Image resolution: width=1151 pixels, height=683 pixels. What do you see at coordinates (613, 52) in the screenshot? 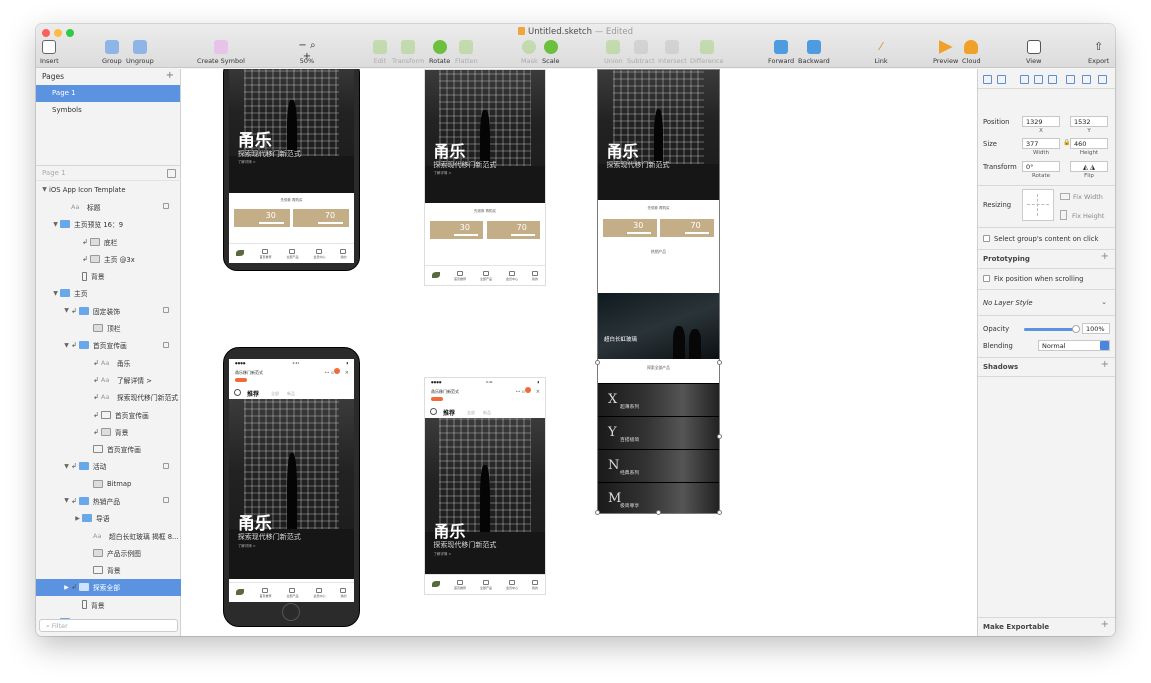
I see `union-button: Union` at bounding box center [613, 52].